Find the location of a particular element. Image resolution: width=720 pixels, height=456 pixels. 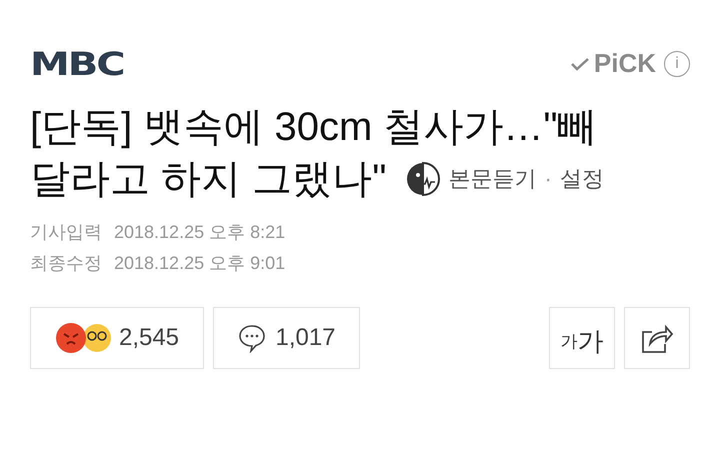

share-button is located at coordinates (657, 338).